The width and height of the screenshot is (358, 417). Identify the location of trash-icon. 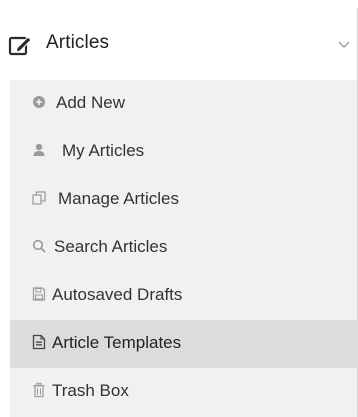
(39, 390).